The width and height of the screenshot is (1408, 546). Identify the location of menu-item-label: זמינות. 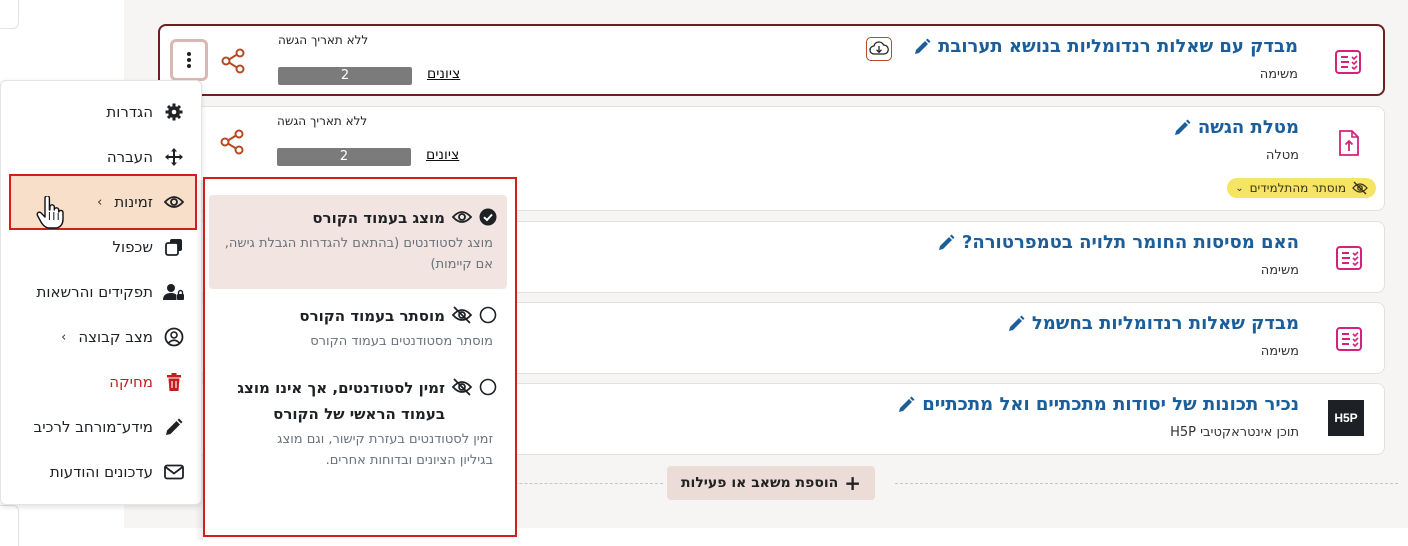
(133, 202).